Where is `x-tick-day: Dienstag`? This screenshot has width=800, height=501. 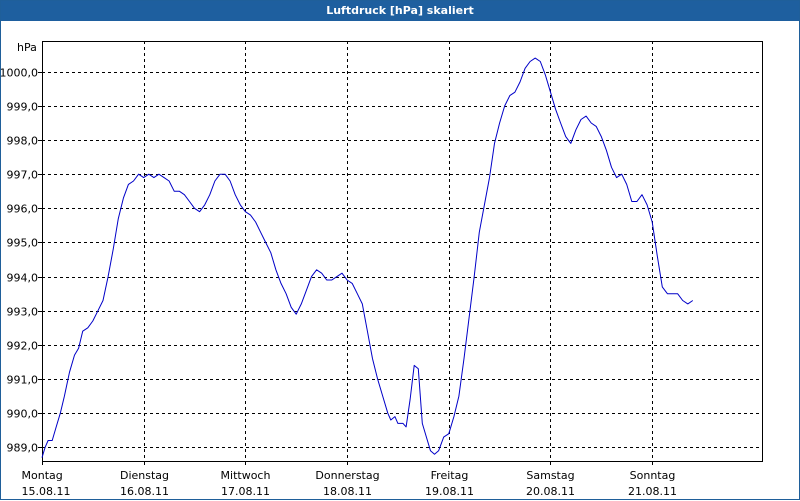 x-tick-day: Dienstag is located at coordinates (144, 475).